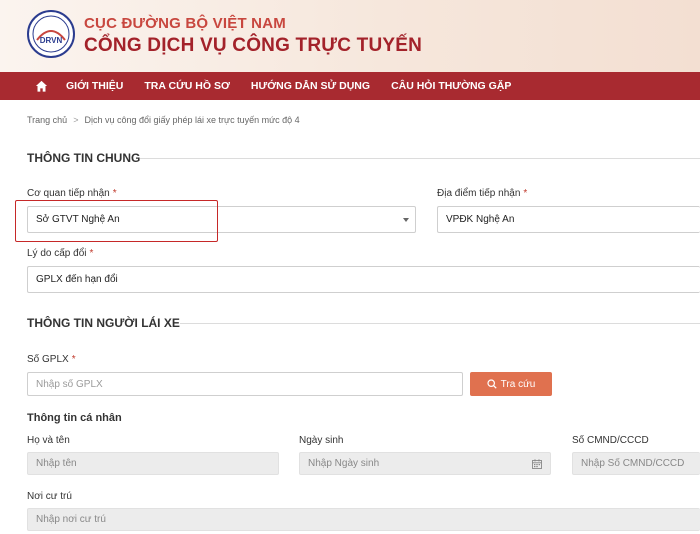 Image resolution: width=700 pixels, height=534 pixels. Describe the element at coordinates (51, 34) in the screenshot. I see `drvn-logo: DRVN` at that location.